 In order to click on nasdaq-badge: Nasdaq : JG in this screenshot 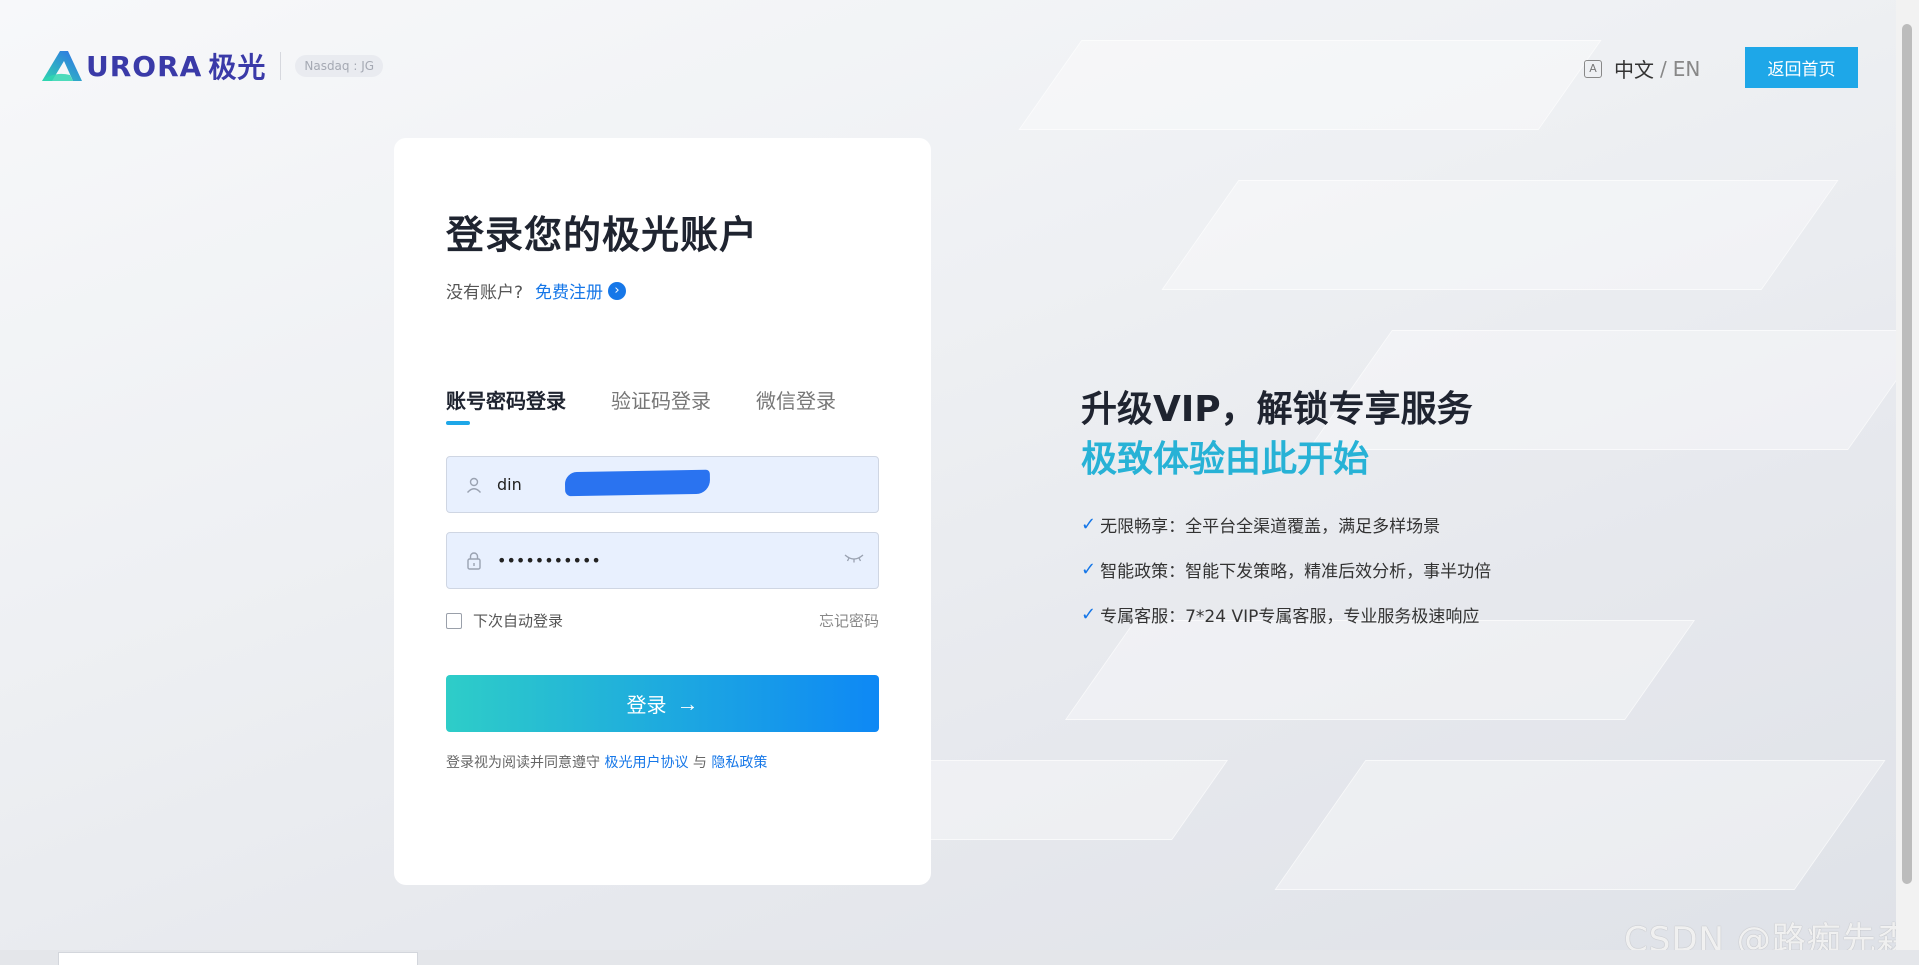, I will do `click(339, 66)`.